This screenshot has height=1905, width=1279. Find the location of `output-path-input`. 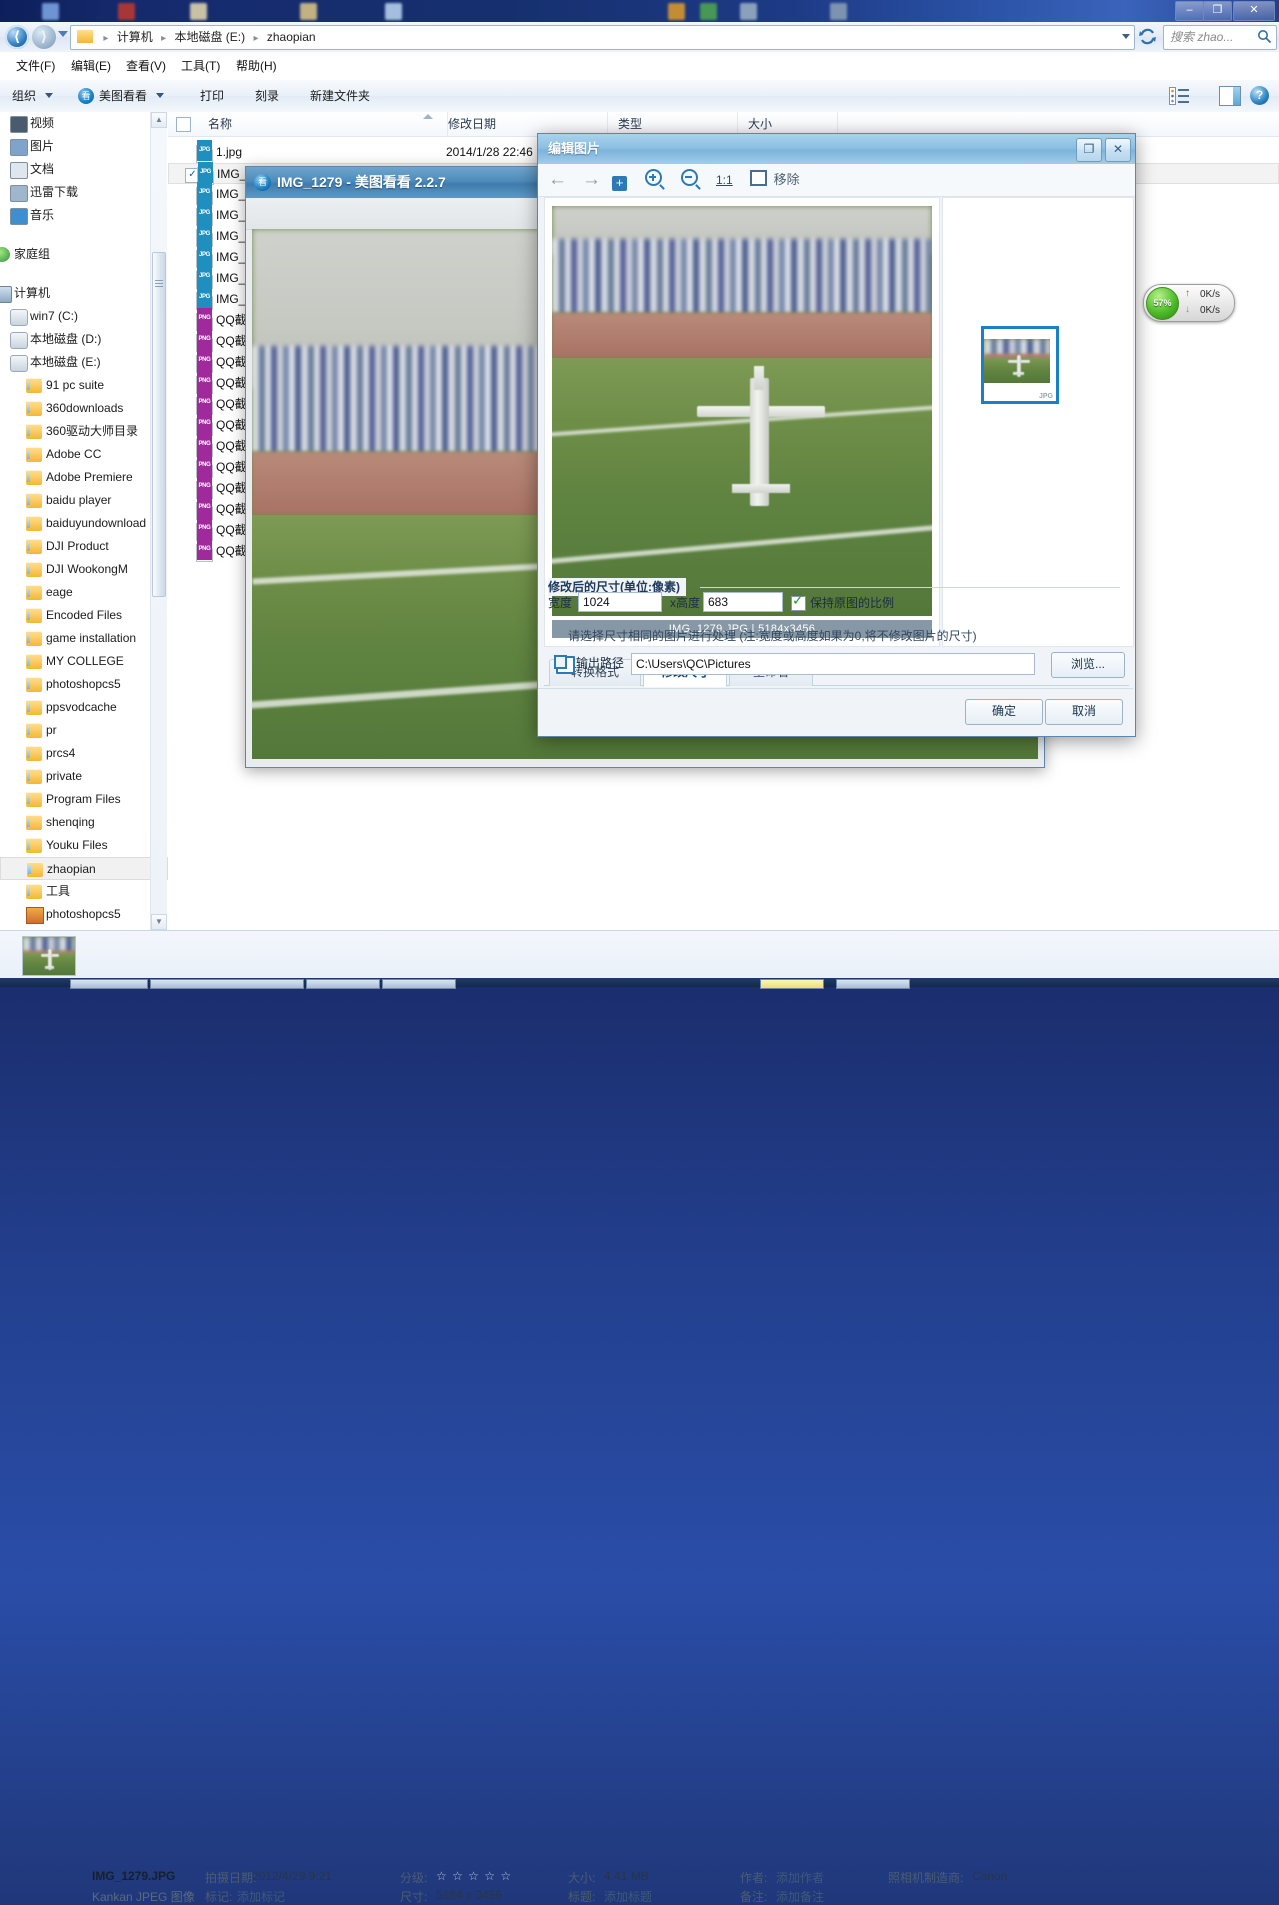

output-path-input is located at coordinates (833, 664).